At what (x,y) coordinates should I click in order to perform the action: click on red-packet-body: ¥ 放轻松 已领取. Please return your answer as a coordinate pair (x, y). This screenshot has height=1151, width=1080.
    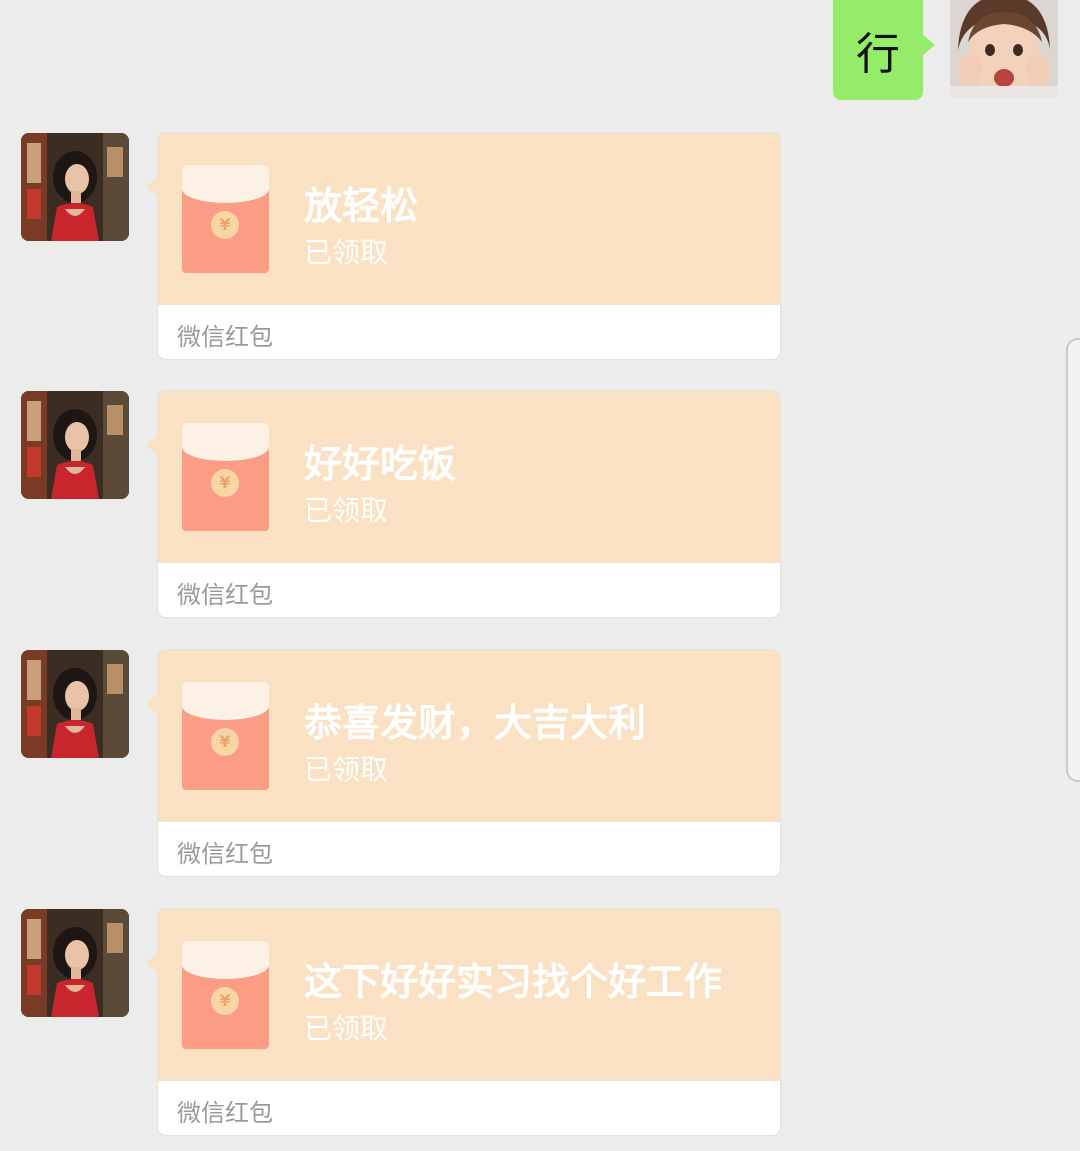
    Looking at the image, I should click on (469, 219).